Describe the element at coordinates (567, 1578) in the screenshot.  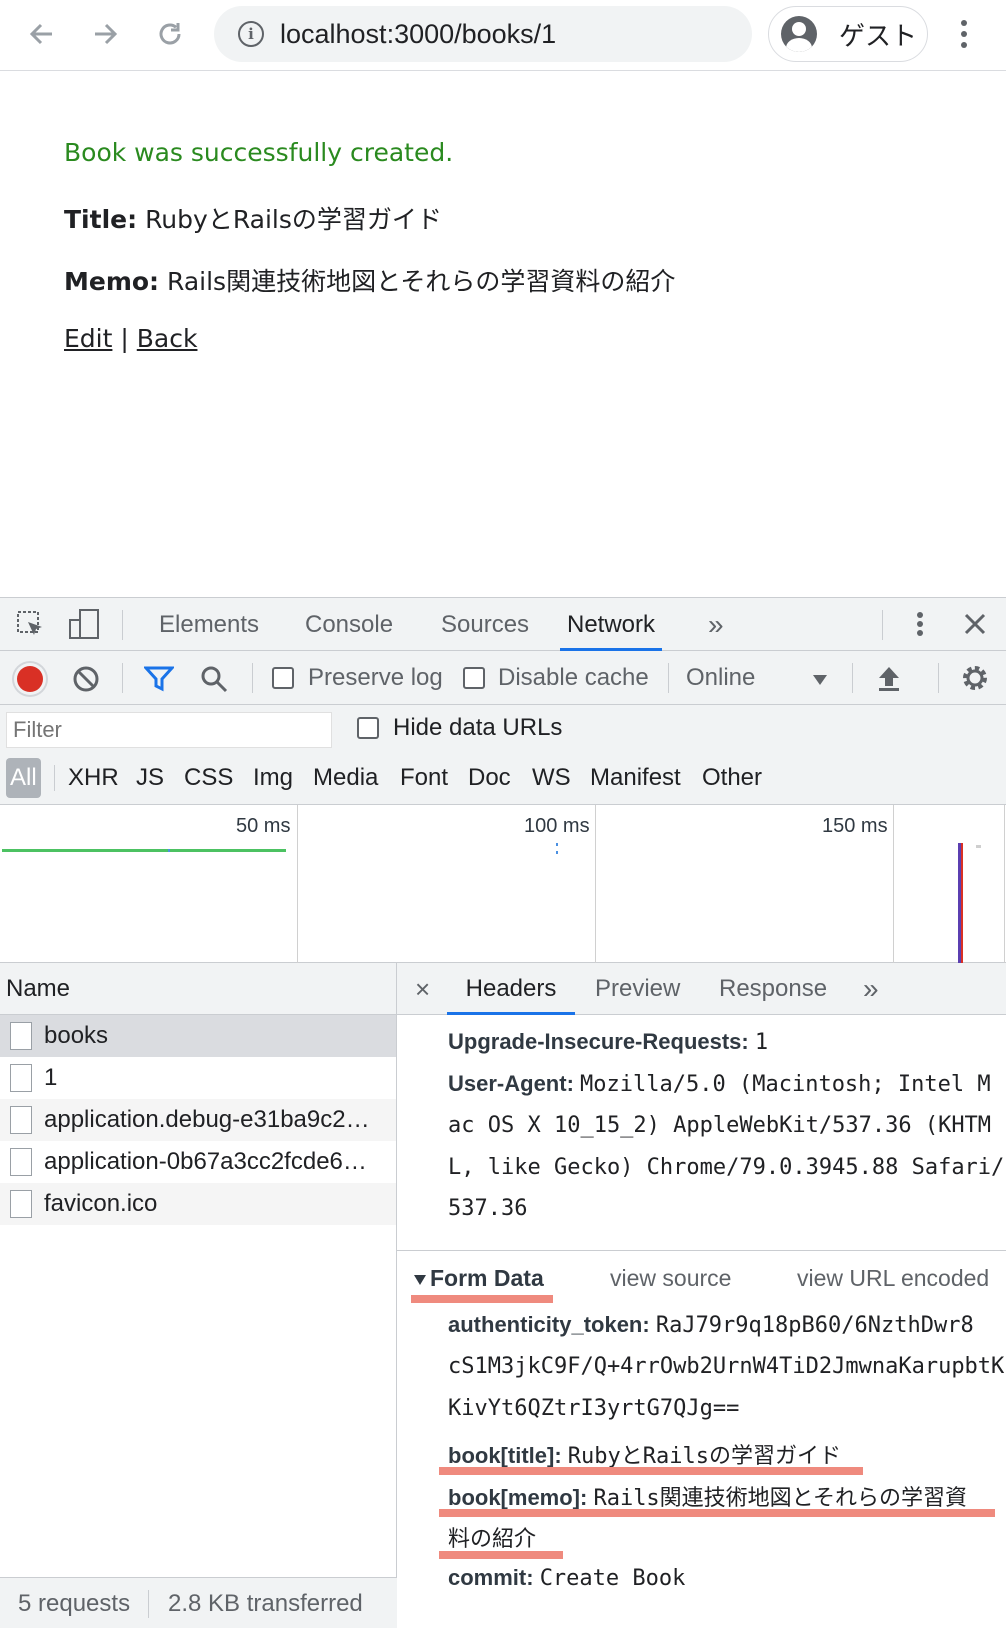
I see `form-commit: commit: Create Book` at that location.